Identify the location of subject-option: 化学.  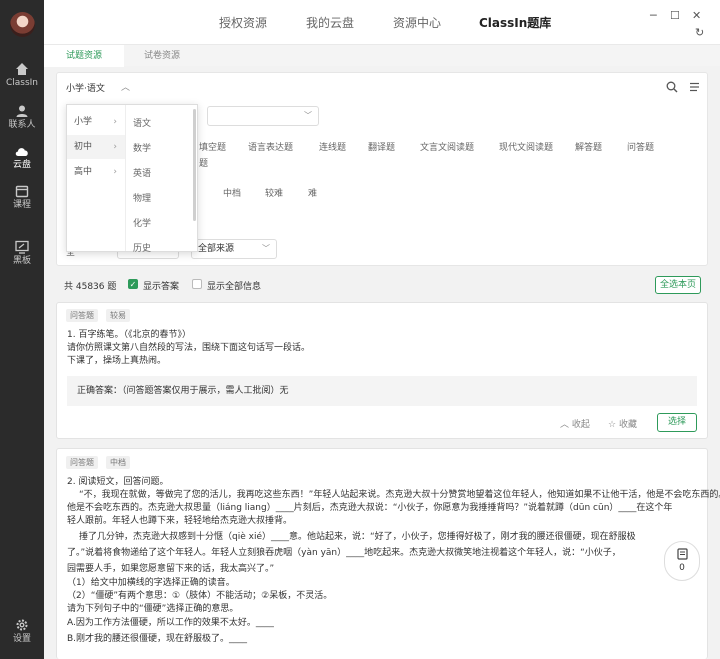
(142, 222).